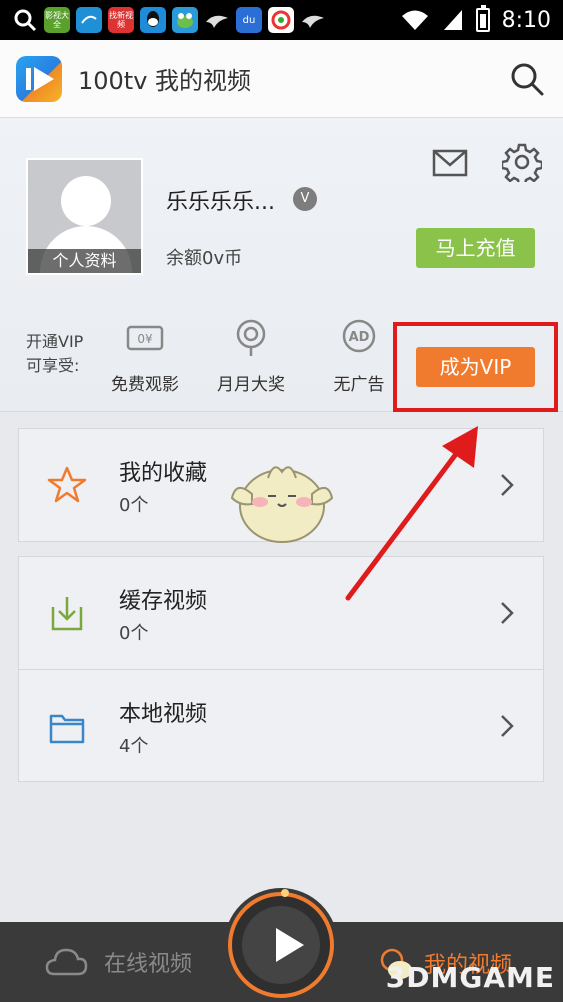 Image resolution: width=563 pixels, height=1002 pixels. Describe the element at coordinates (411, 513) in the screenshot. I see `annotation-arrow-icon` at that location.